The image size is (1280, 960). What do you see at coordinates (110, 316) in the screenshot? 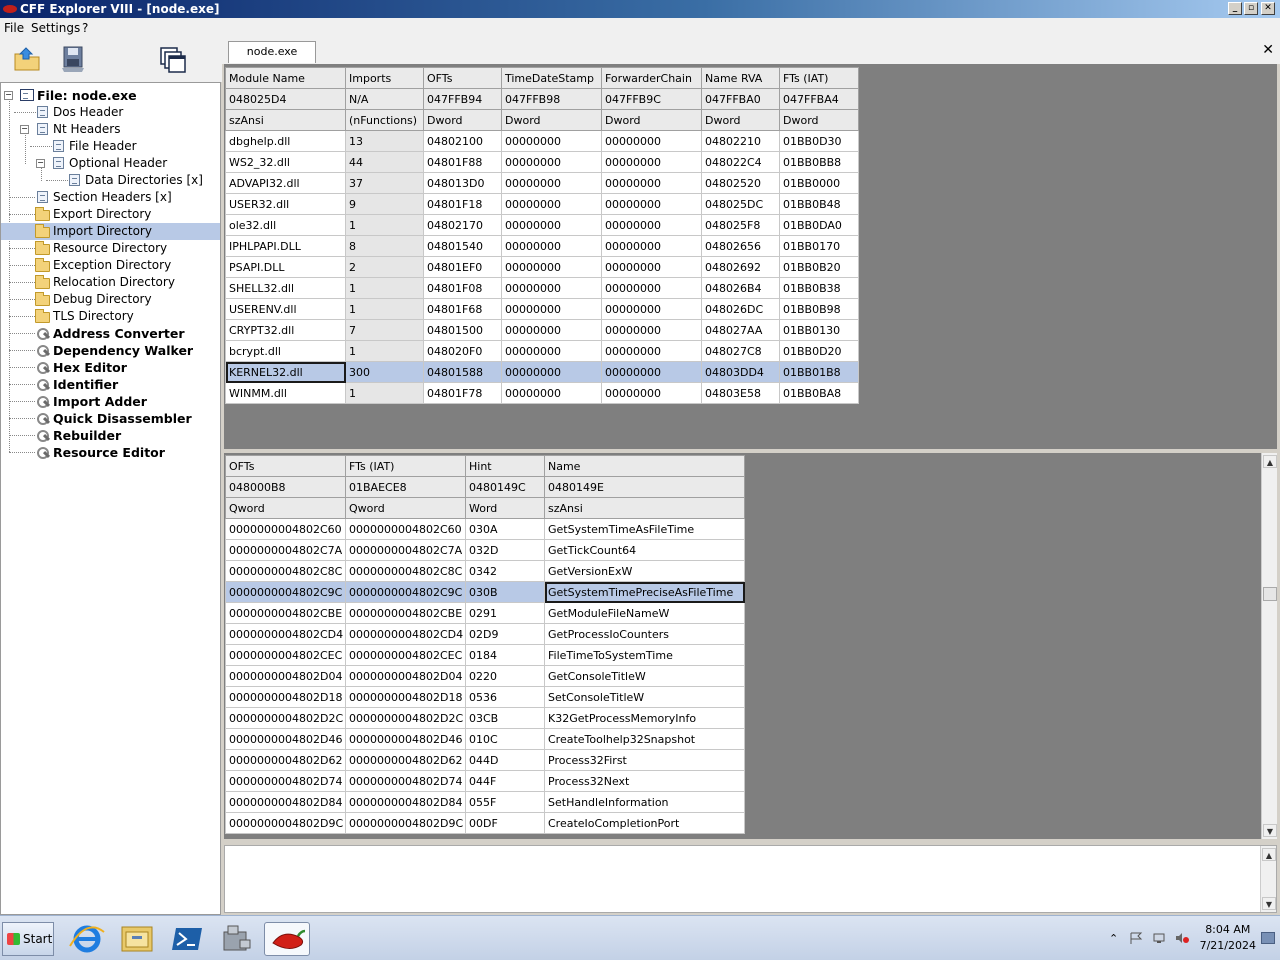
I see `tree-item-tls-directory: TLS Directory` at bounding box center [110, 316].